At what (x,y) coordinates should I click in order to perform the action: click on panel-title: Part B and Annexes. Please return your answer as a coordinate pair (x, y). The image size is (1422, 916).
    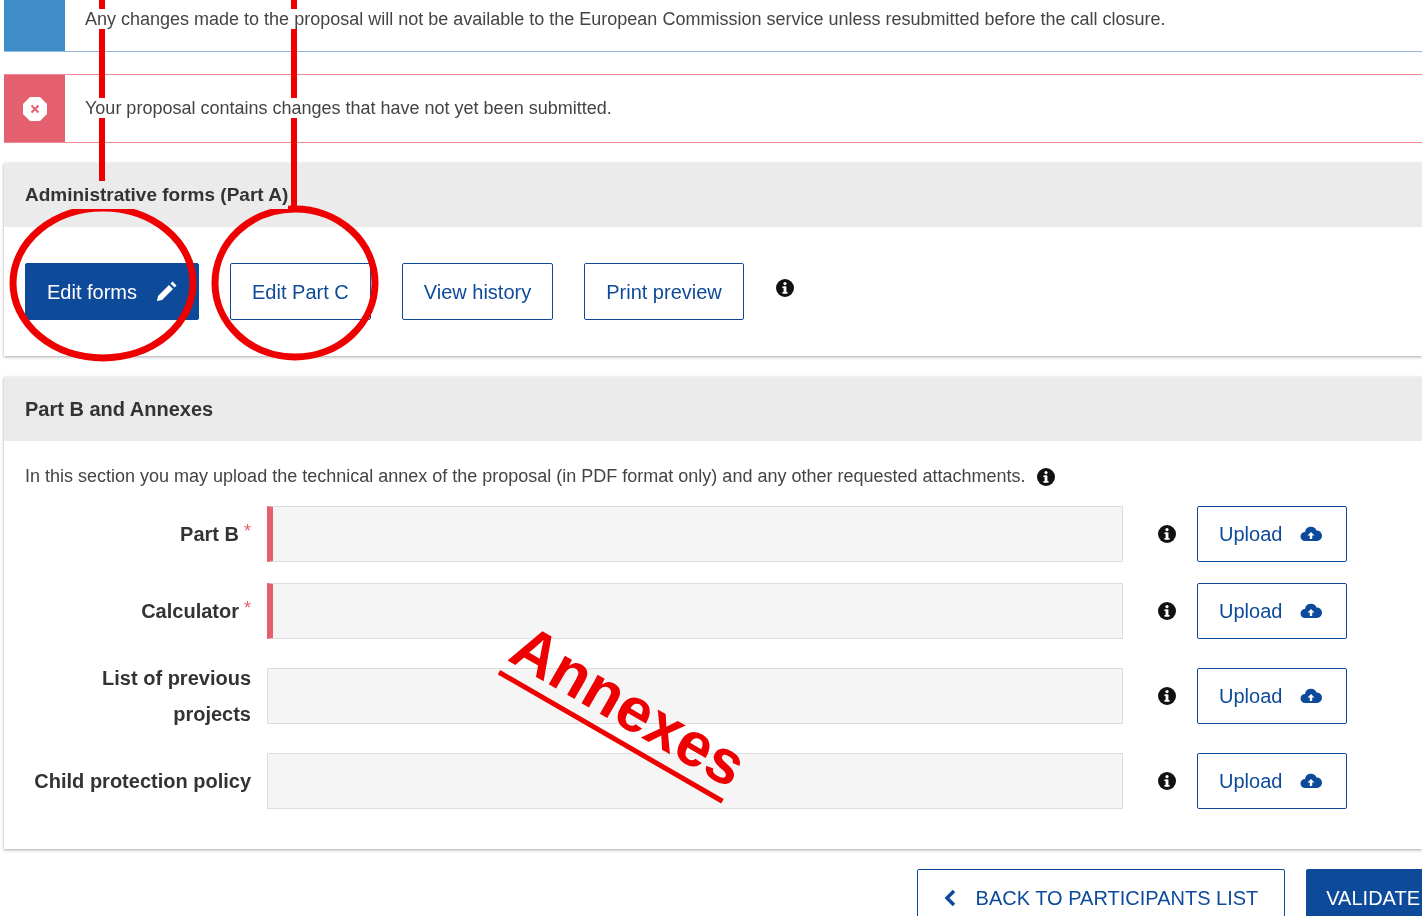
    Looking at the image, I should click on (119, 409).